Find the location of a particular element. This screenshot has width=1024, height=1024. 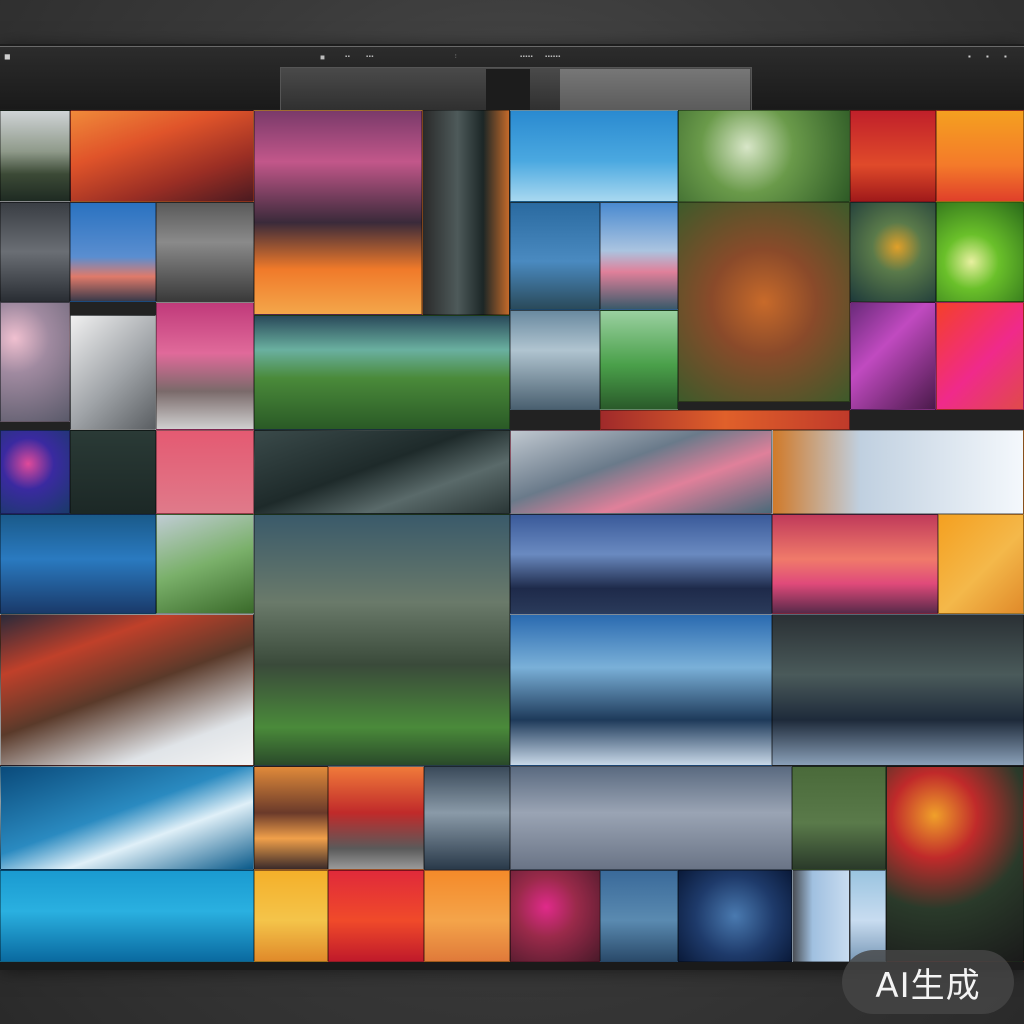

tile-red-peak is located at coordinates (376, 818).